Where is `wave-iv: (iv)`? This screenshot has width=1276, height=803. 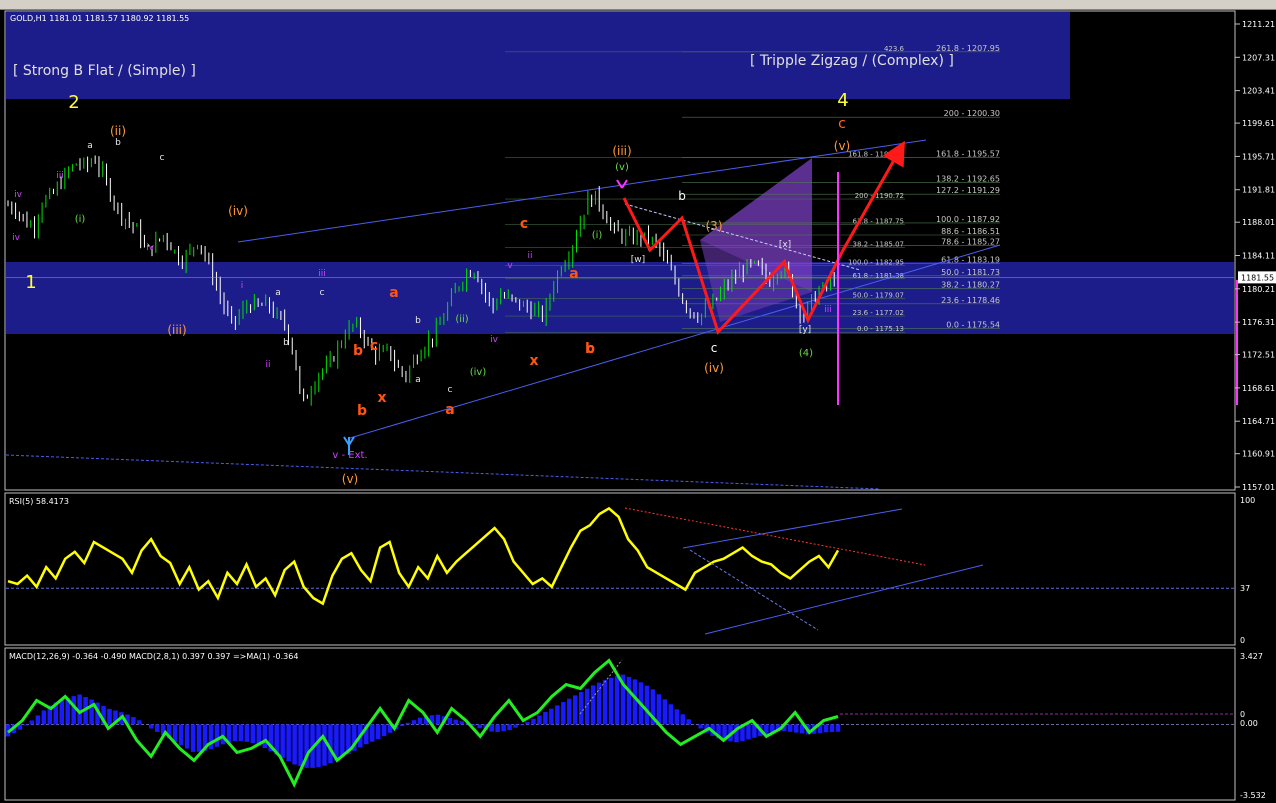
wave-iv: (iv) is located at coordinates (238, 211).